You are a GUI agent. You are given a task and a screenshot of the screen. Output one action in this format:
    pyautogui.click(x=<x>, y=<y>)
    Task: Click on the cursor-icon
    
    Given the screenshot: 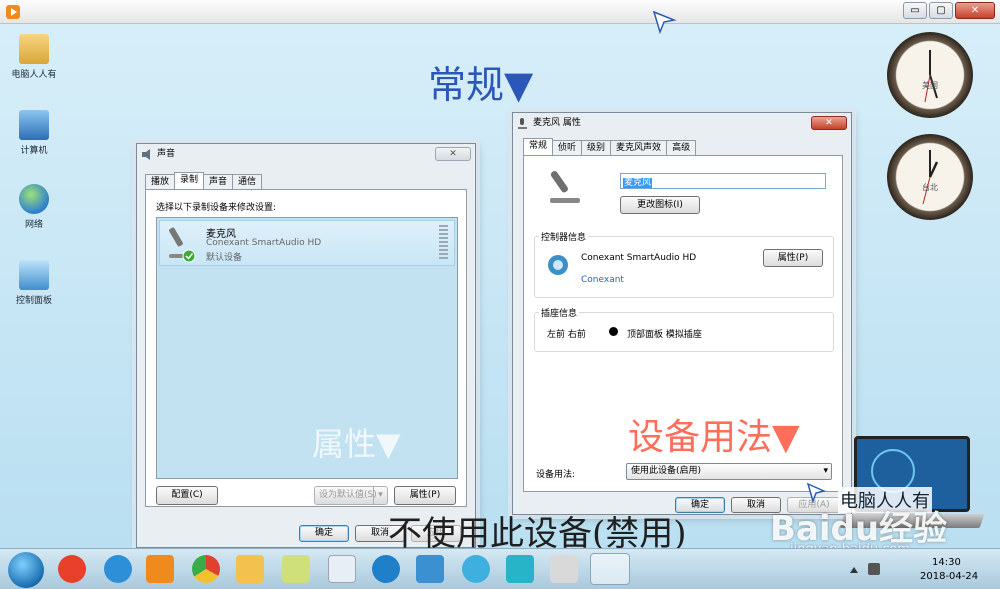 What is the action you would take?
    pyautogui.click(x=664, y=22)
    